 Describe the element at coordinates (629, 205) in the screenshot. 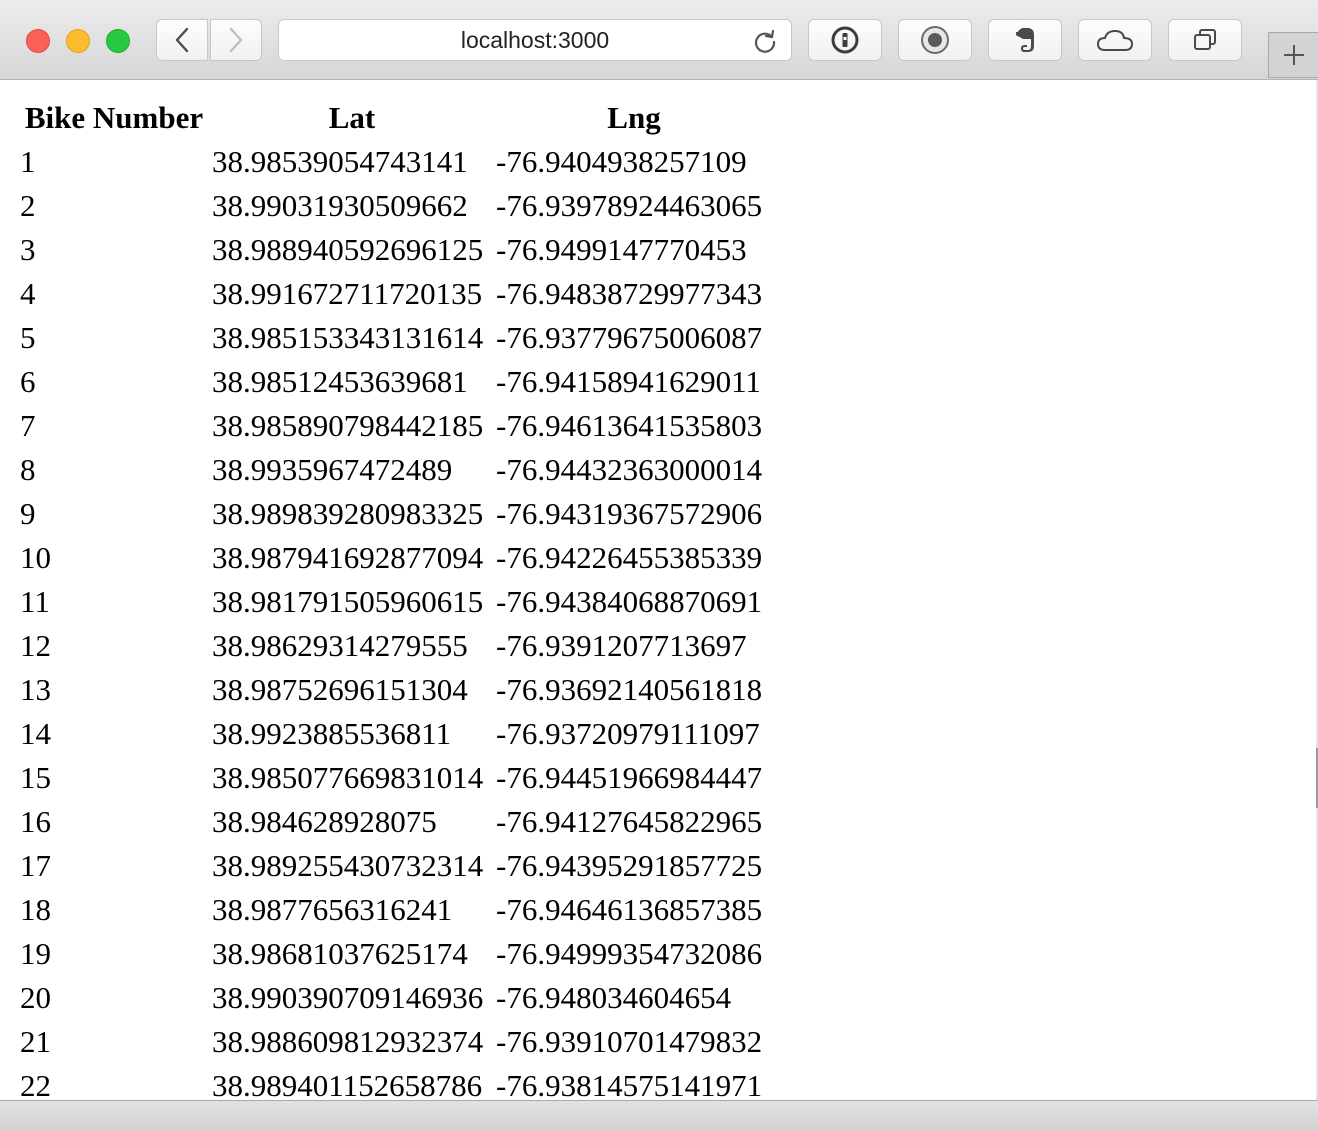

I see `cell-lng: -76.93978924463065` at that location.